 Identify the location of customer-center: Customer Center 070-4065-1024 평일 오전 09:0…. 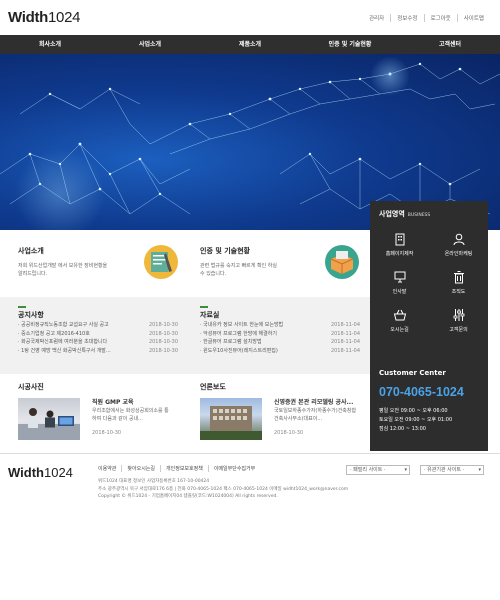
(421, 400).